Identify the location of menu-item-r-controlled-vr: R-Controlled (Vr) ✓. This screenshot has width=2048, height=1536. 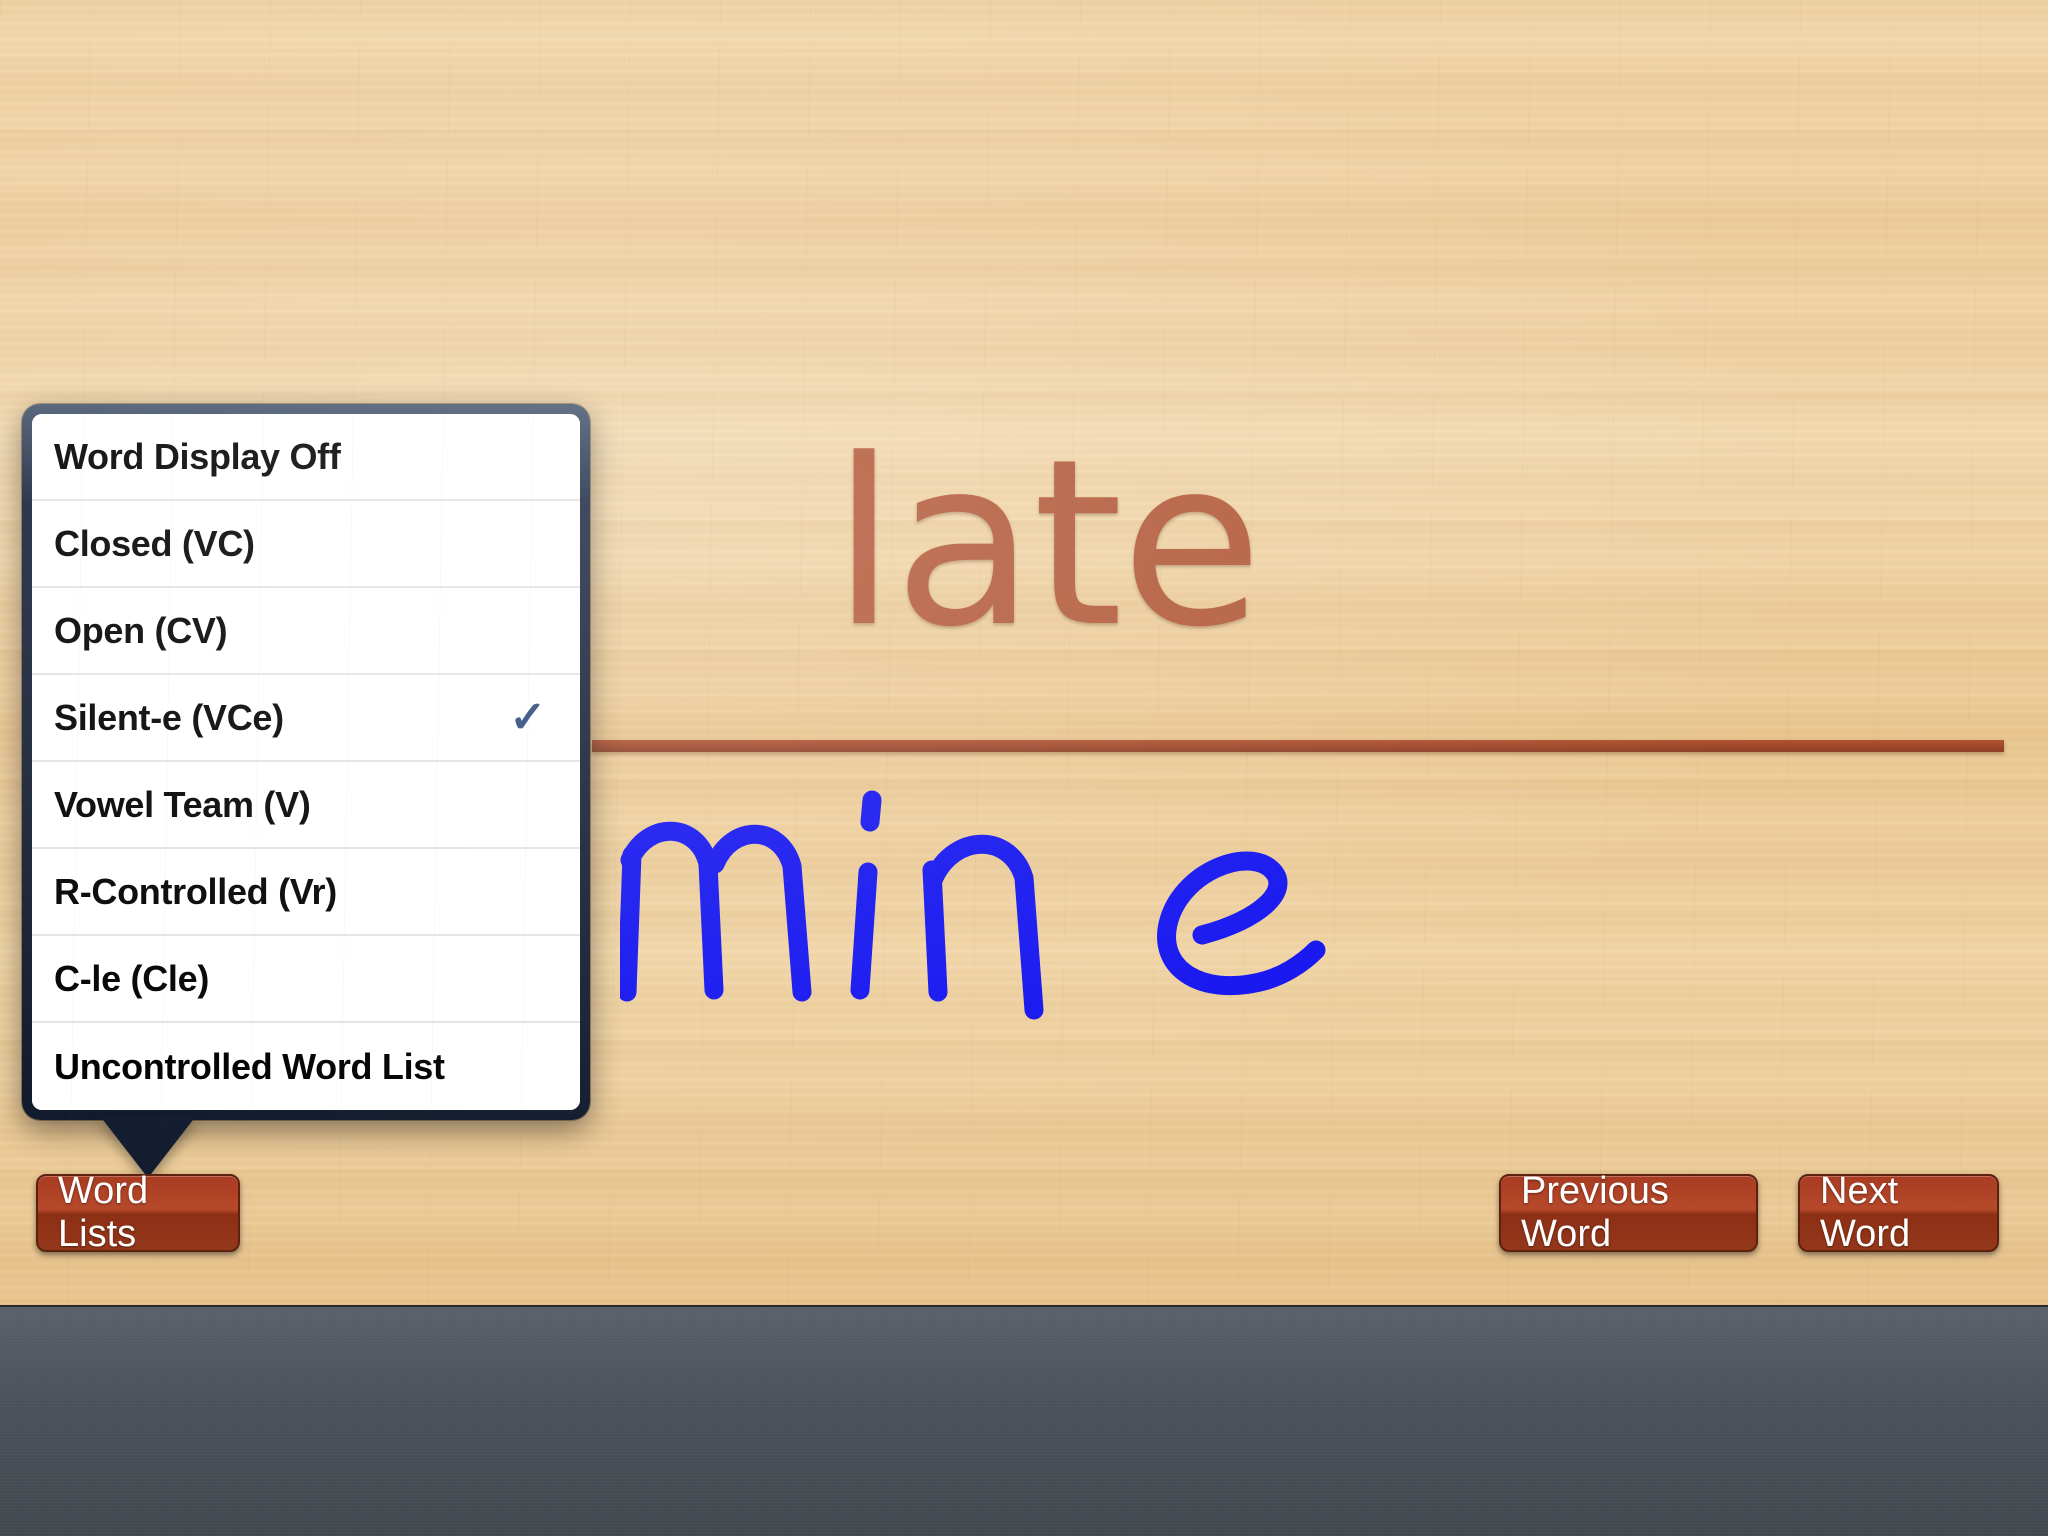
(306, 892).